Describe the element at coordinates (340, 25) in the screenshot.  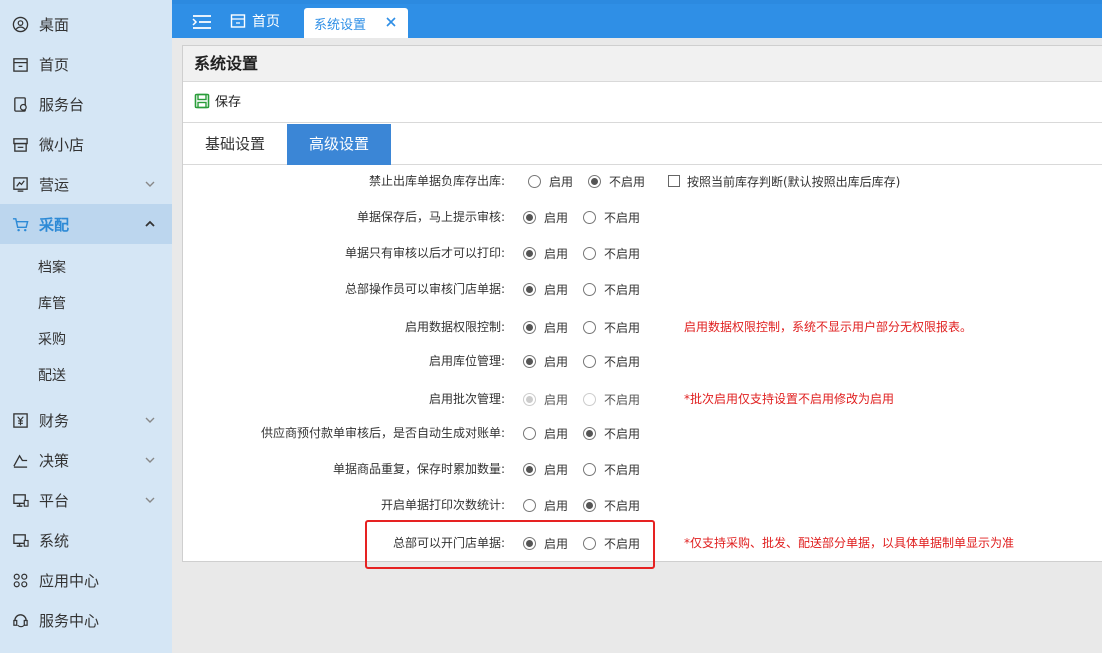
I see `tab-label: 系统设置` at that location.